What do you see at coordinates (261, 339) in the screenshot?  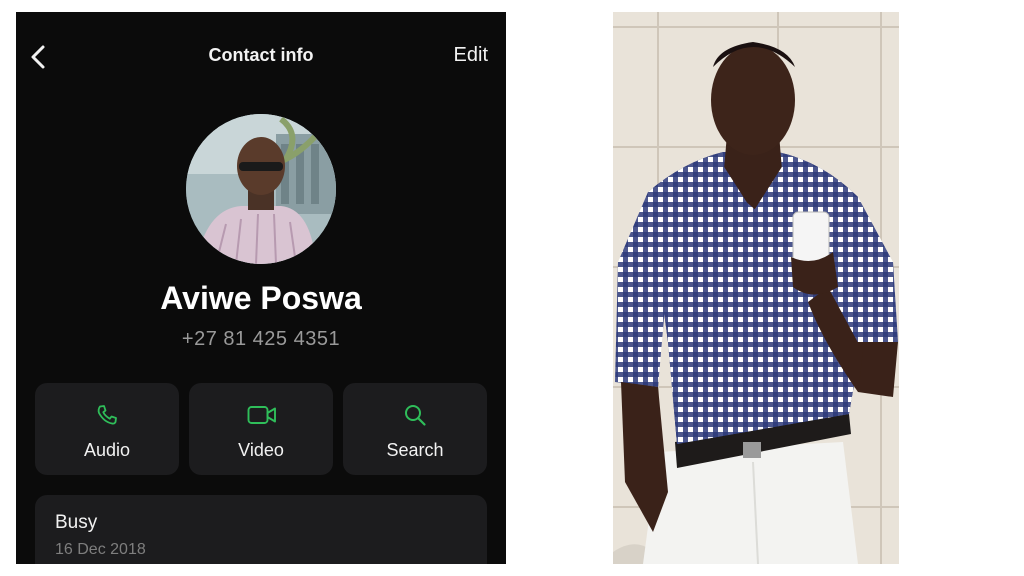 I see `contact-phone-number: +27 81 425 4351` at bounding box center [261, 339].